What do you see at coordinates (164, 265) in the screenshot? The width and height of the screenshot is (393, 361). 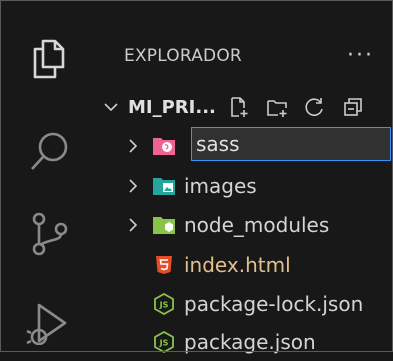 I see `html-file-icon` at bounding box center [164, 265].